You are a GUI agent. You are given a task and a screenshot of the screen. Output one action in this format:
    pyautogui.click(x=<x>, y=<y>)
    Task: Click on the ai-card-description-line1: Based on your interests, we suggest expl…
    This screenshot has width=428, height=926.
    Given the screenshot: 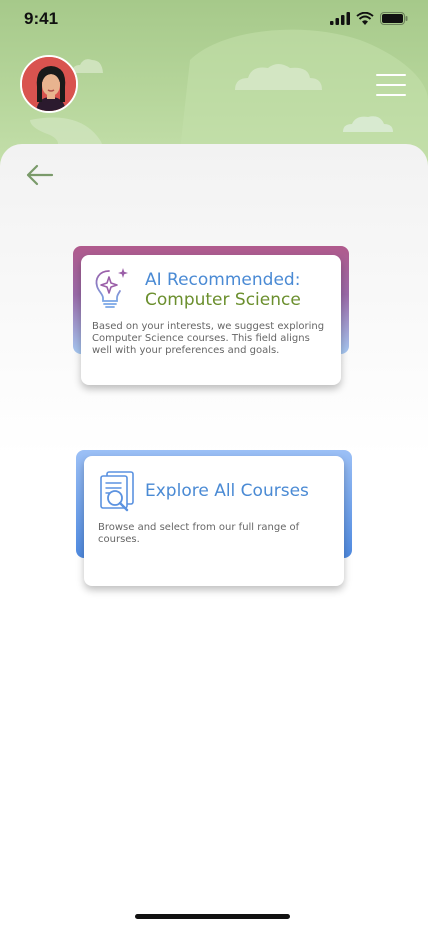 What is the action you would take?
    pyautogui.click(x=208, y=326)
    